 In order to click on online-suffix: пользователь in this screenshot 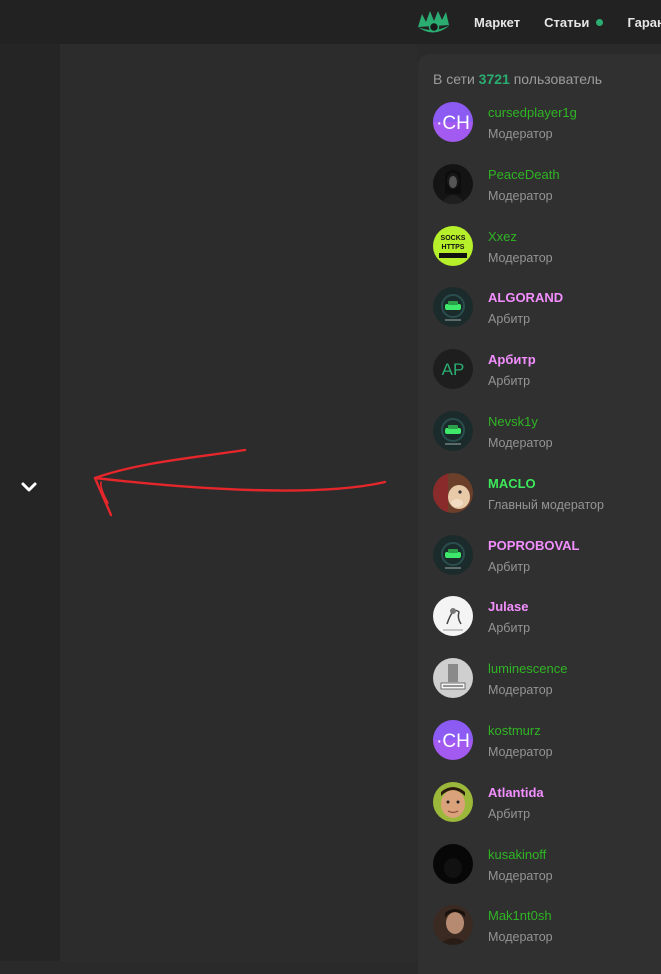, I will do `click(558, 79)`.